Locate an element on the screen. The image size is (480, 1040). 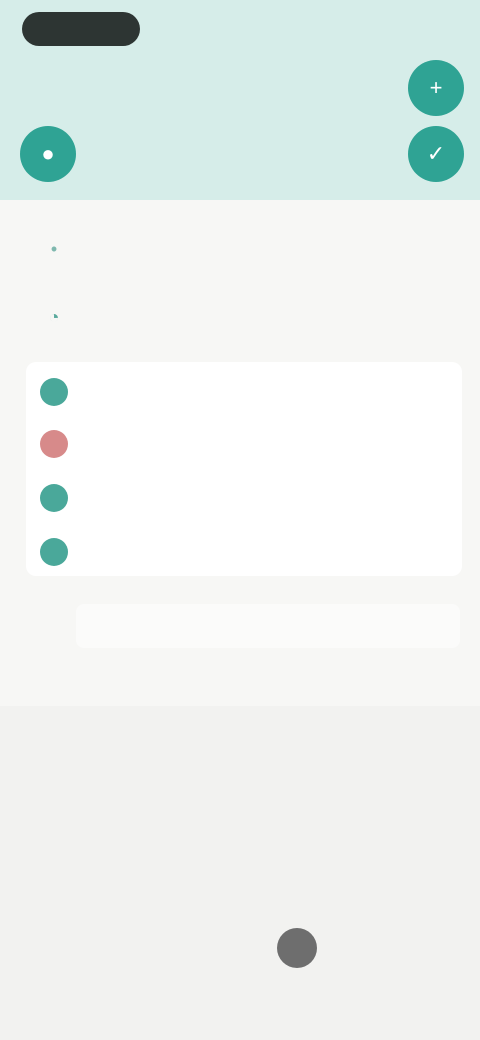
check-icon: ✓ is located at coordinates (436, 153).